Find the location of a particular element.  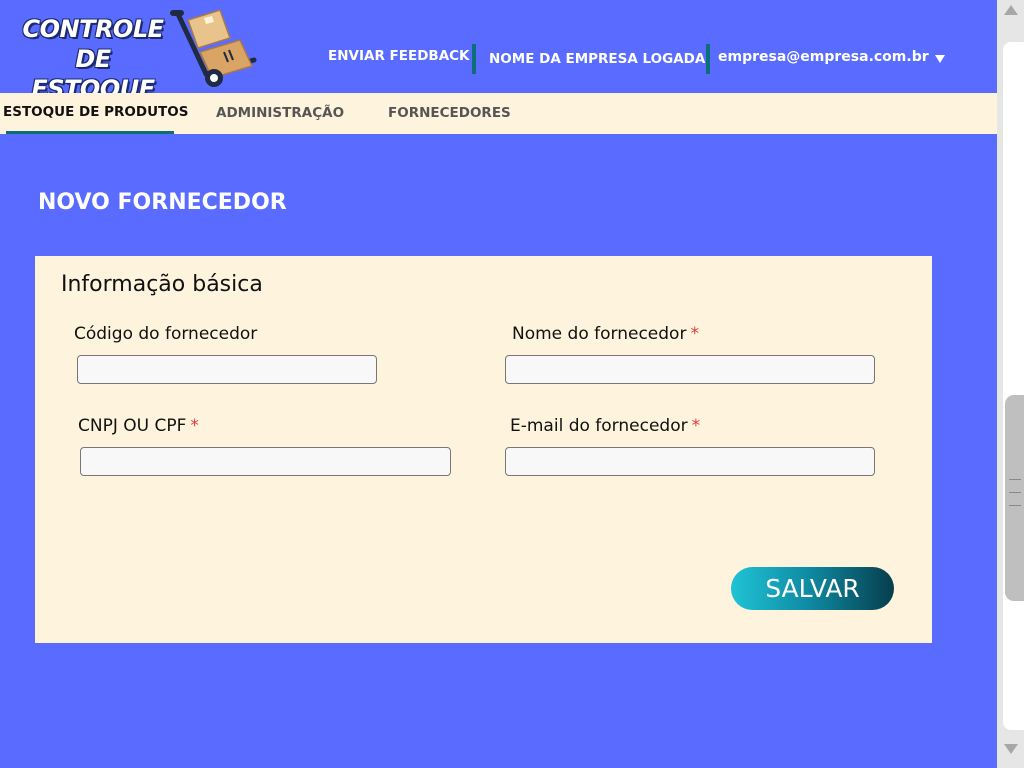

save-button: SALVAR is located at coordinates (812, 588).